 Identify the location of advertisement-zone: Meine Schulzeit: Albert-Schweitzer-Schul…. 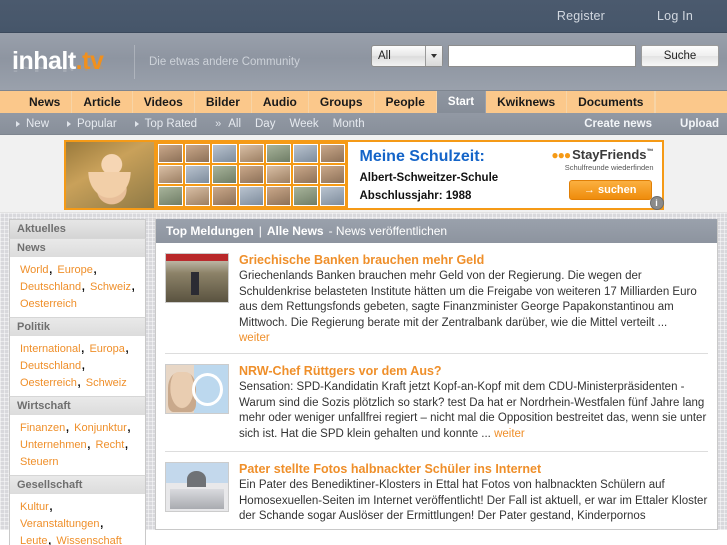
(363, 174).